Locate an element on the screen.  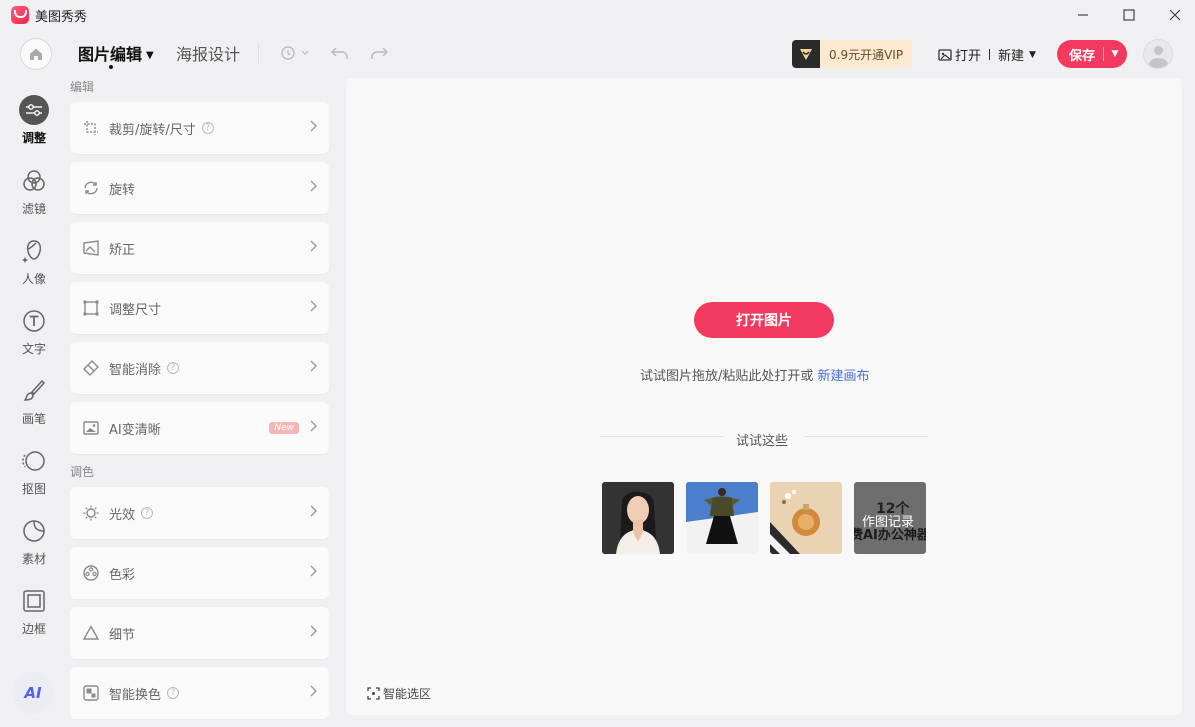
tool-label: 智能消除 is located at coordinates (135, 370).